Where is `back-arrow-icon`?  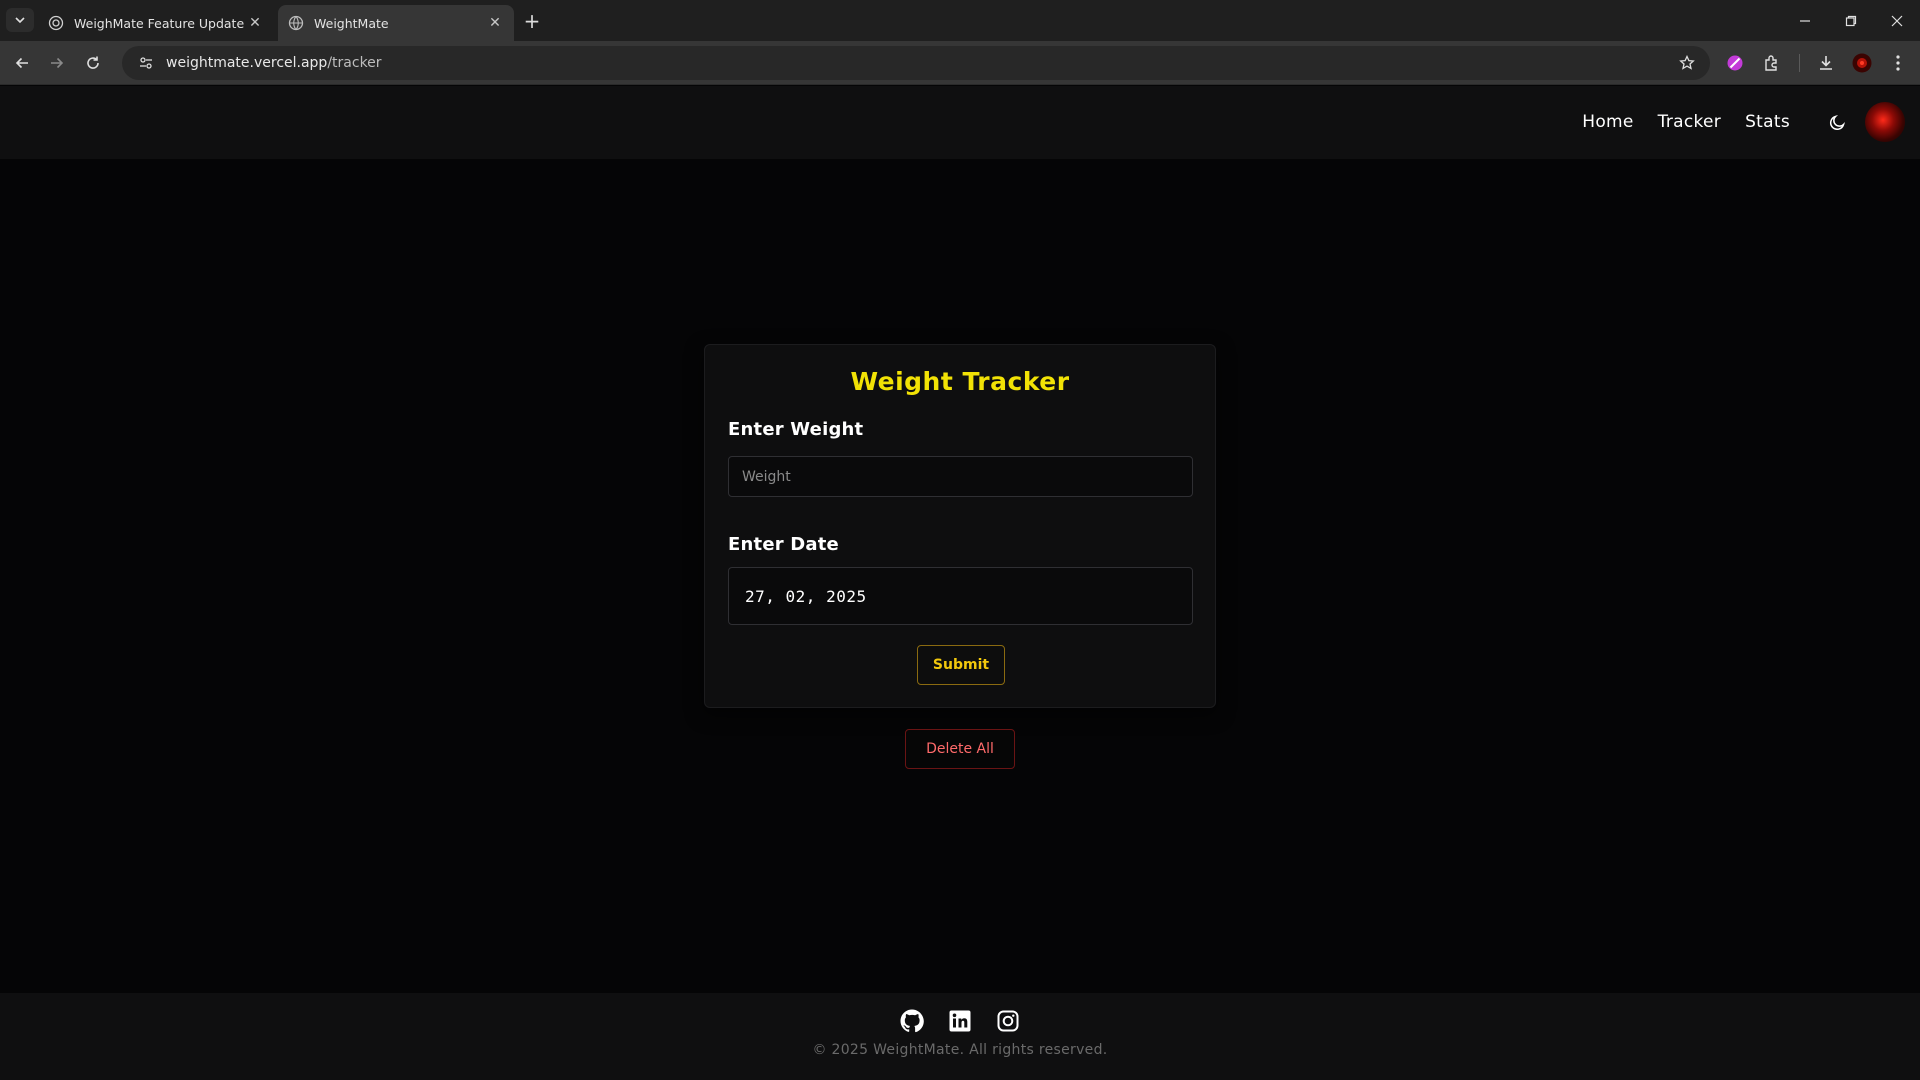 back-arrow-icon is located at coordinates (22, 63).